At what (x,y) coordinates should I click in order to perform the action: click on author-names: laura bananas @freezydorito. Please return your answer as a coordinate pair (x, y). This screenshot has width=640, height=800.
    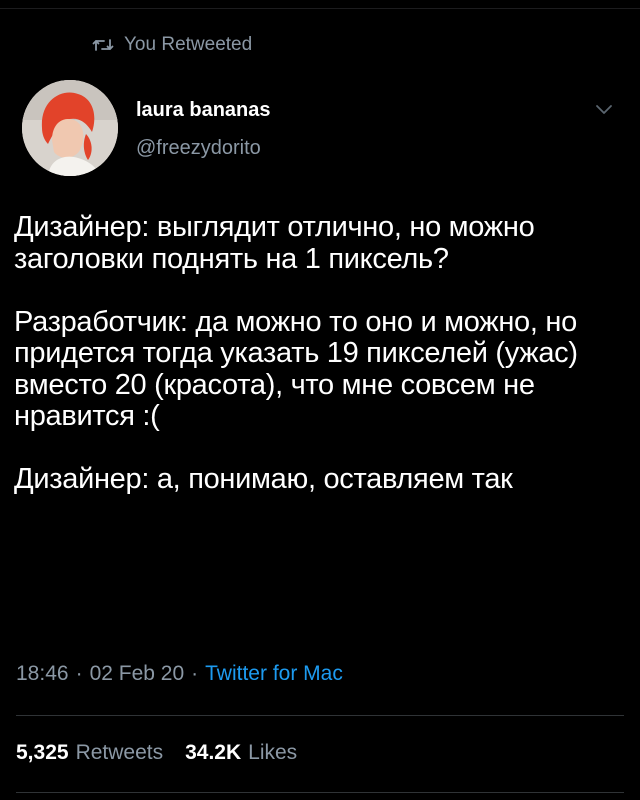
    Looking at the image, I should click on (203, 129).